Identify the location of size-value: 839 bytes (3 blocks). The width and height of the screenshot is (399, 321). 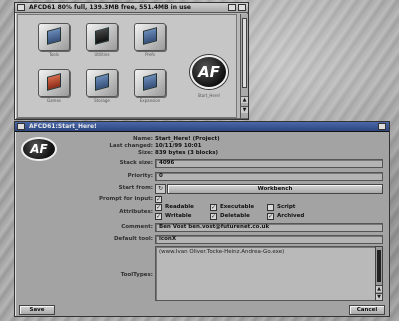
(187, 153).